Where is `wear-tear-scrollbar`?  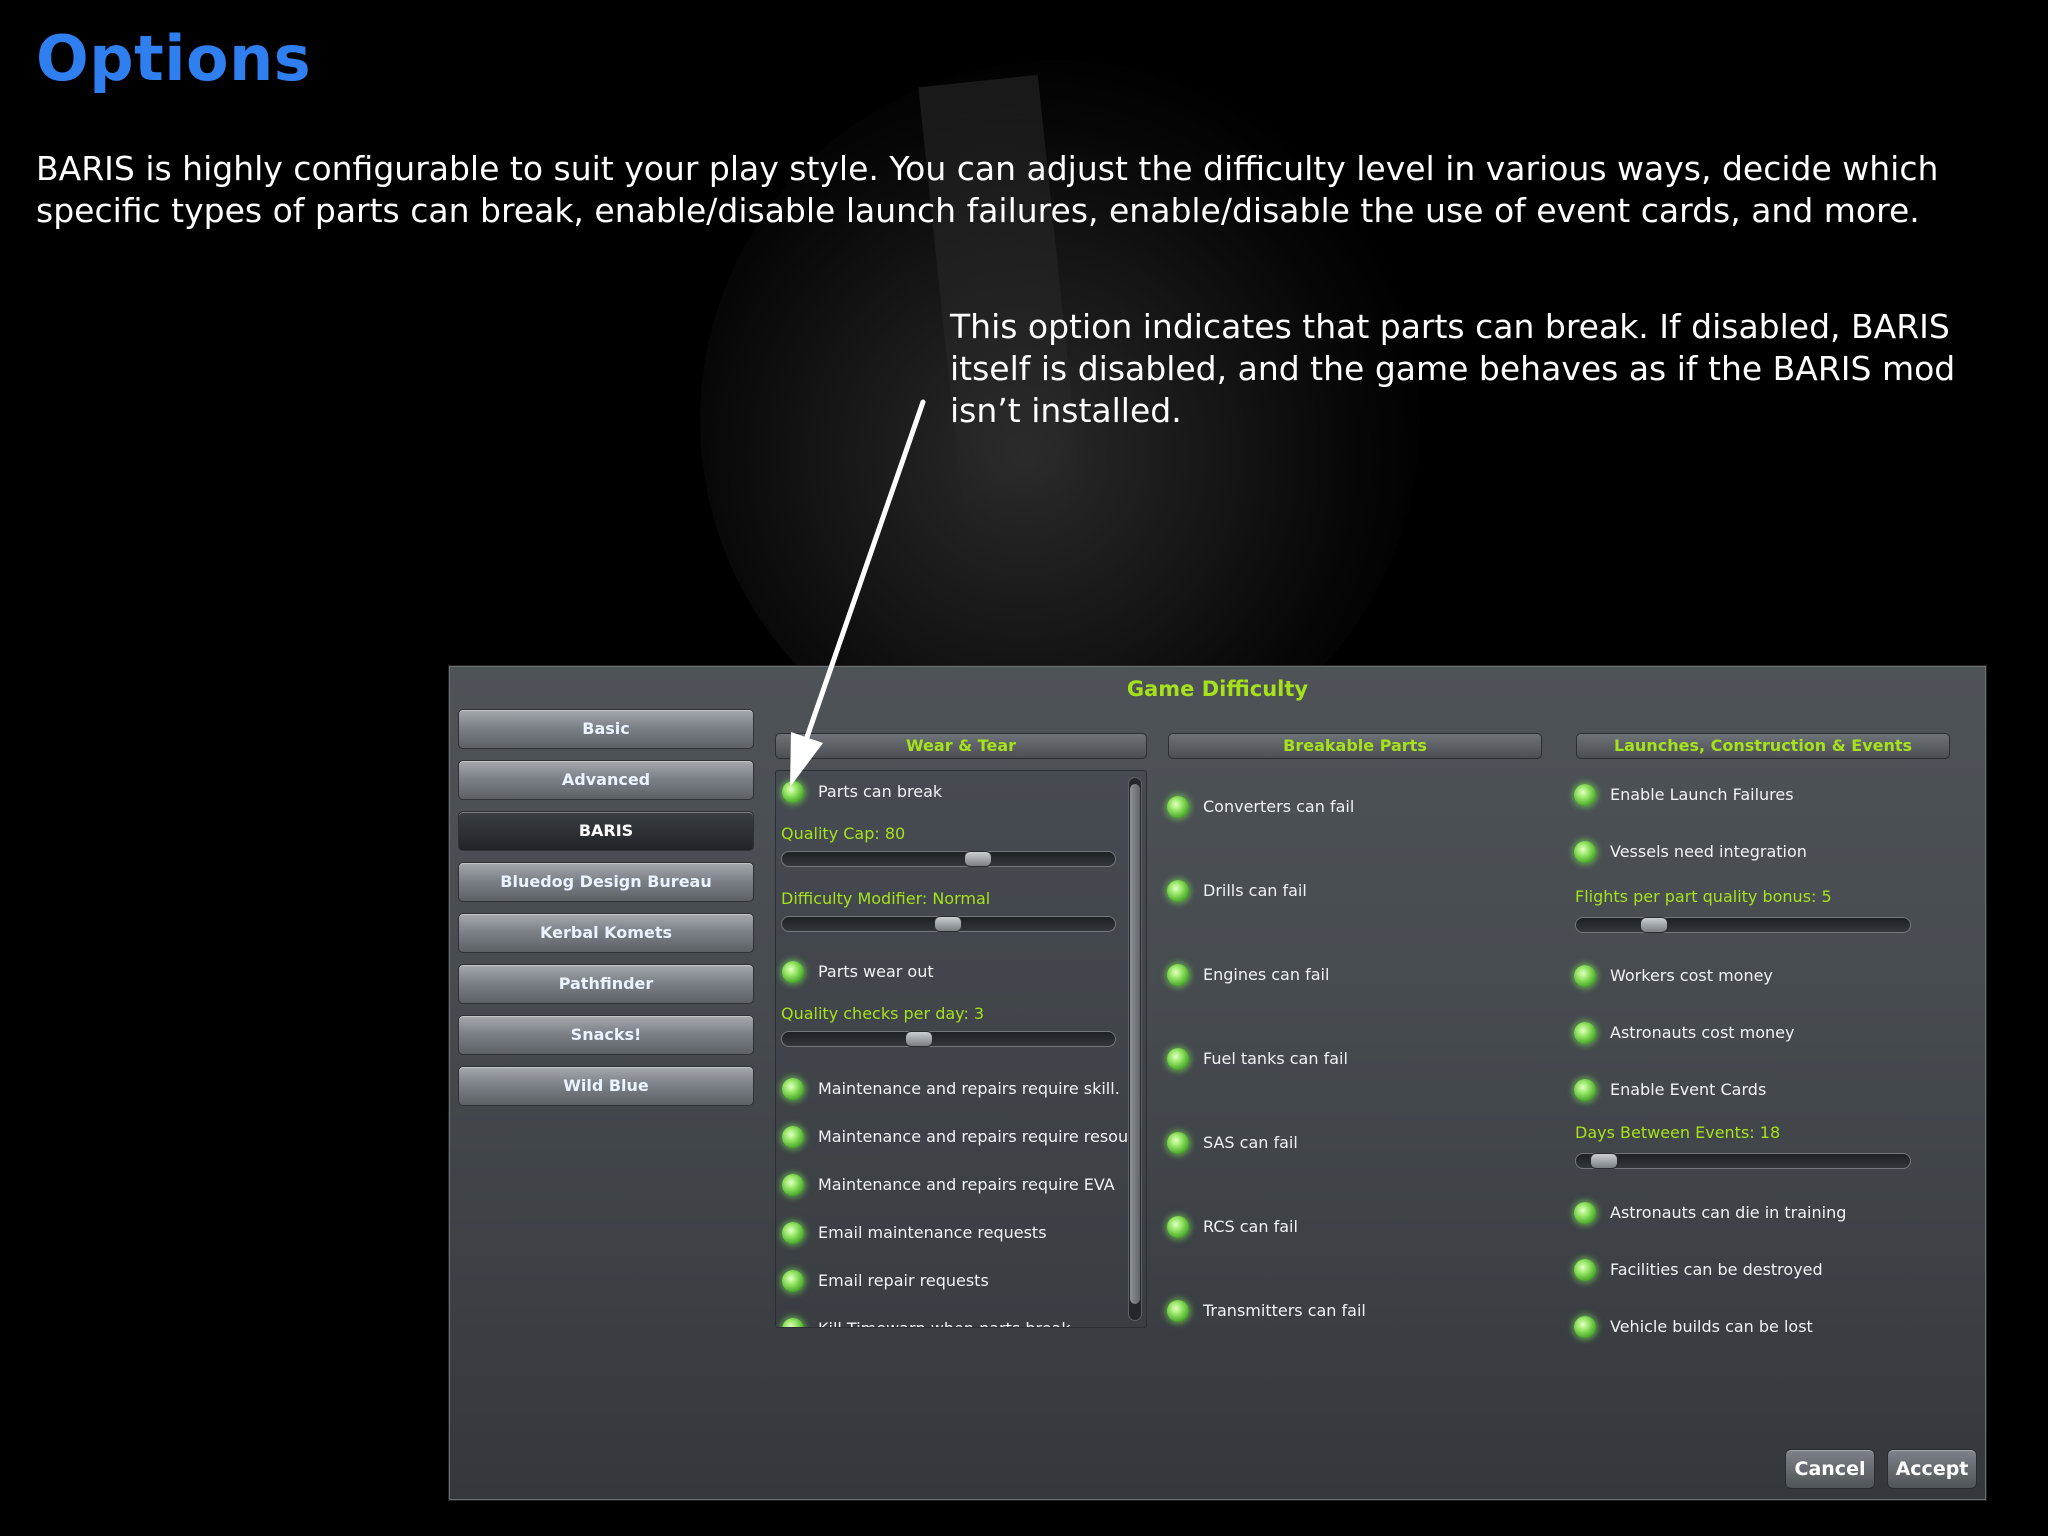 wear-tear-scrollbar is located at coordinates (1135, 1049).